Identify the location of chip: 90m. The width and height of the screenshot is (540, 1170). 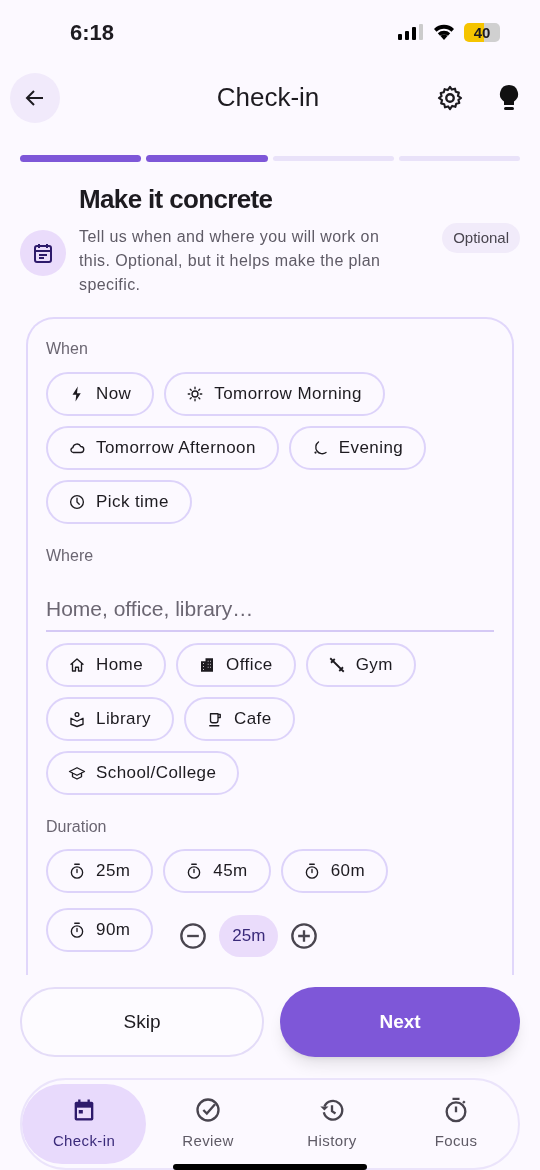
(100, 929).